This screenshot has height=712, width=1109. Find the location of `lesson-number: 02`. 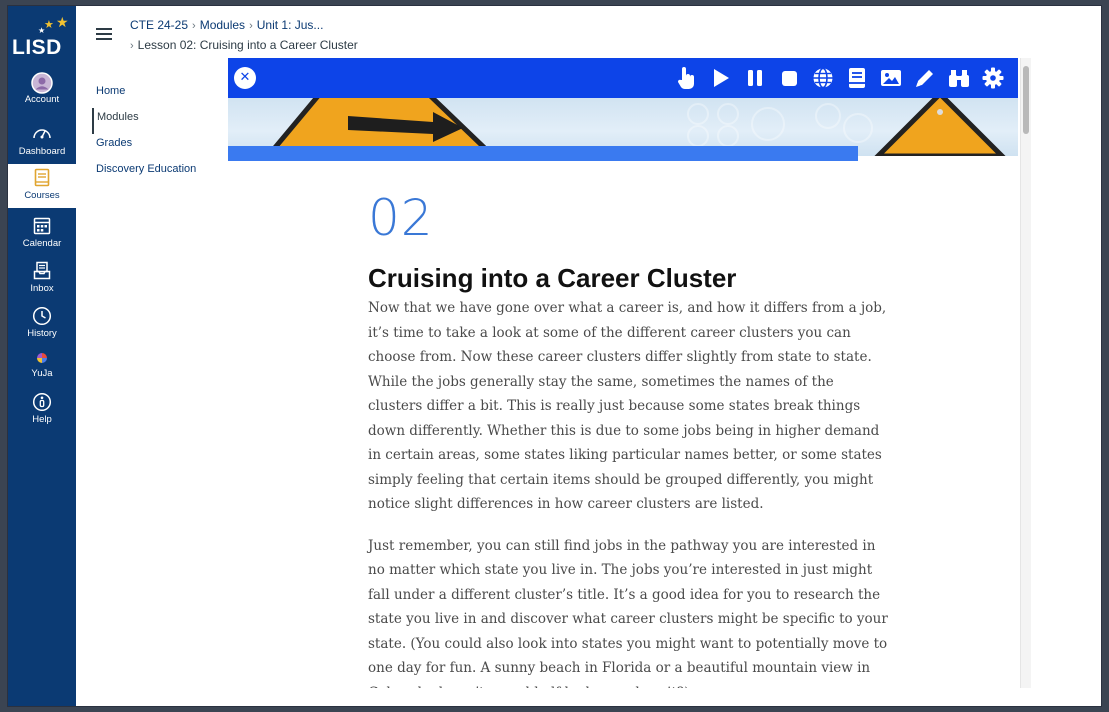

lesson-number: 02 is located at coordinates (401, 218).